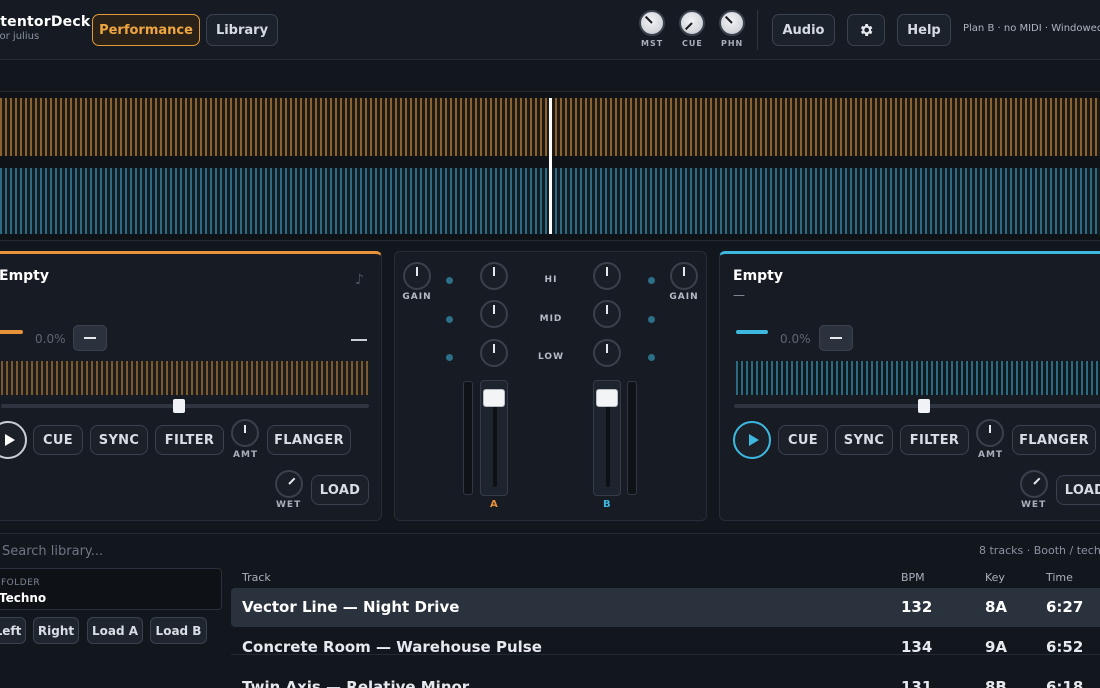 This screenshot has width=1100, height=688. I want to click on deck-a-sync-button: SYNC, so click(119, 440).